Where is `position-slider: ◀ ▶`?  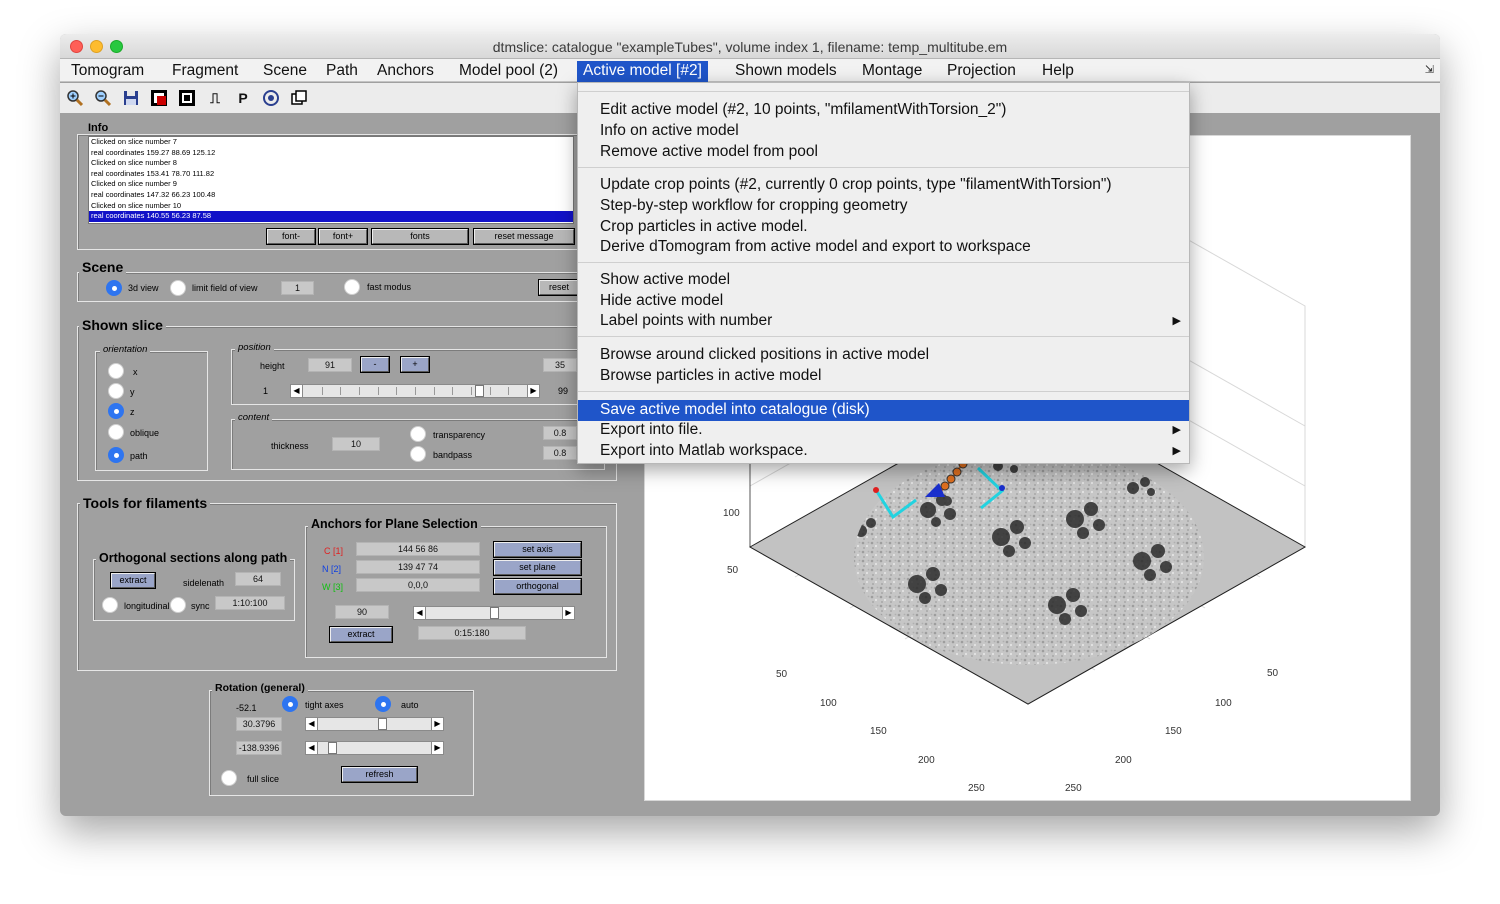 position-slider: ◀ ▶ is located at coordinates (415, 391).